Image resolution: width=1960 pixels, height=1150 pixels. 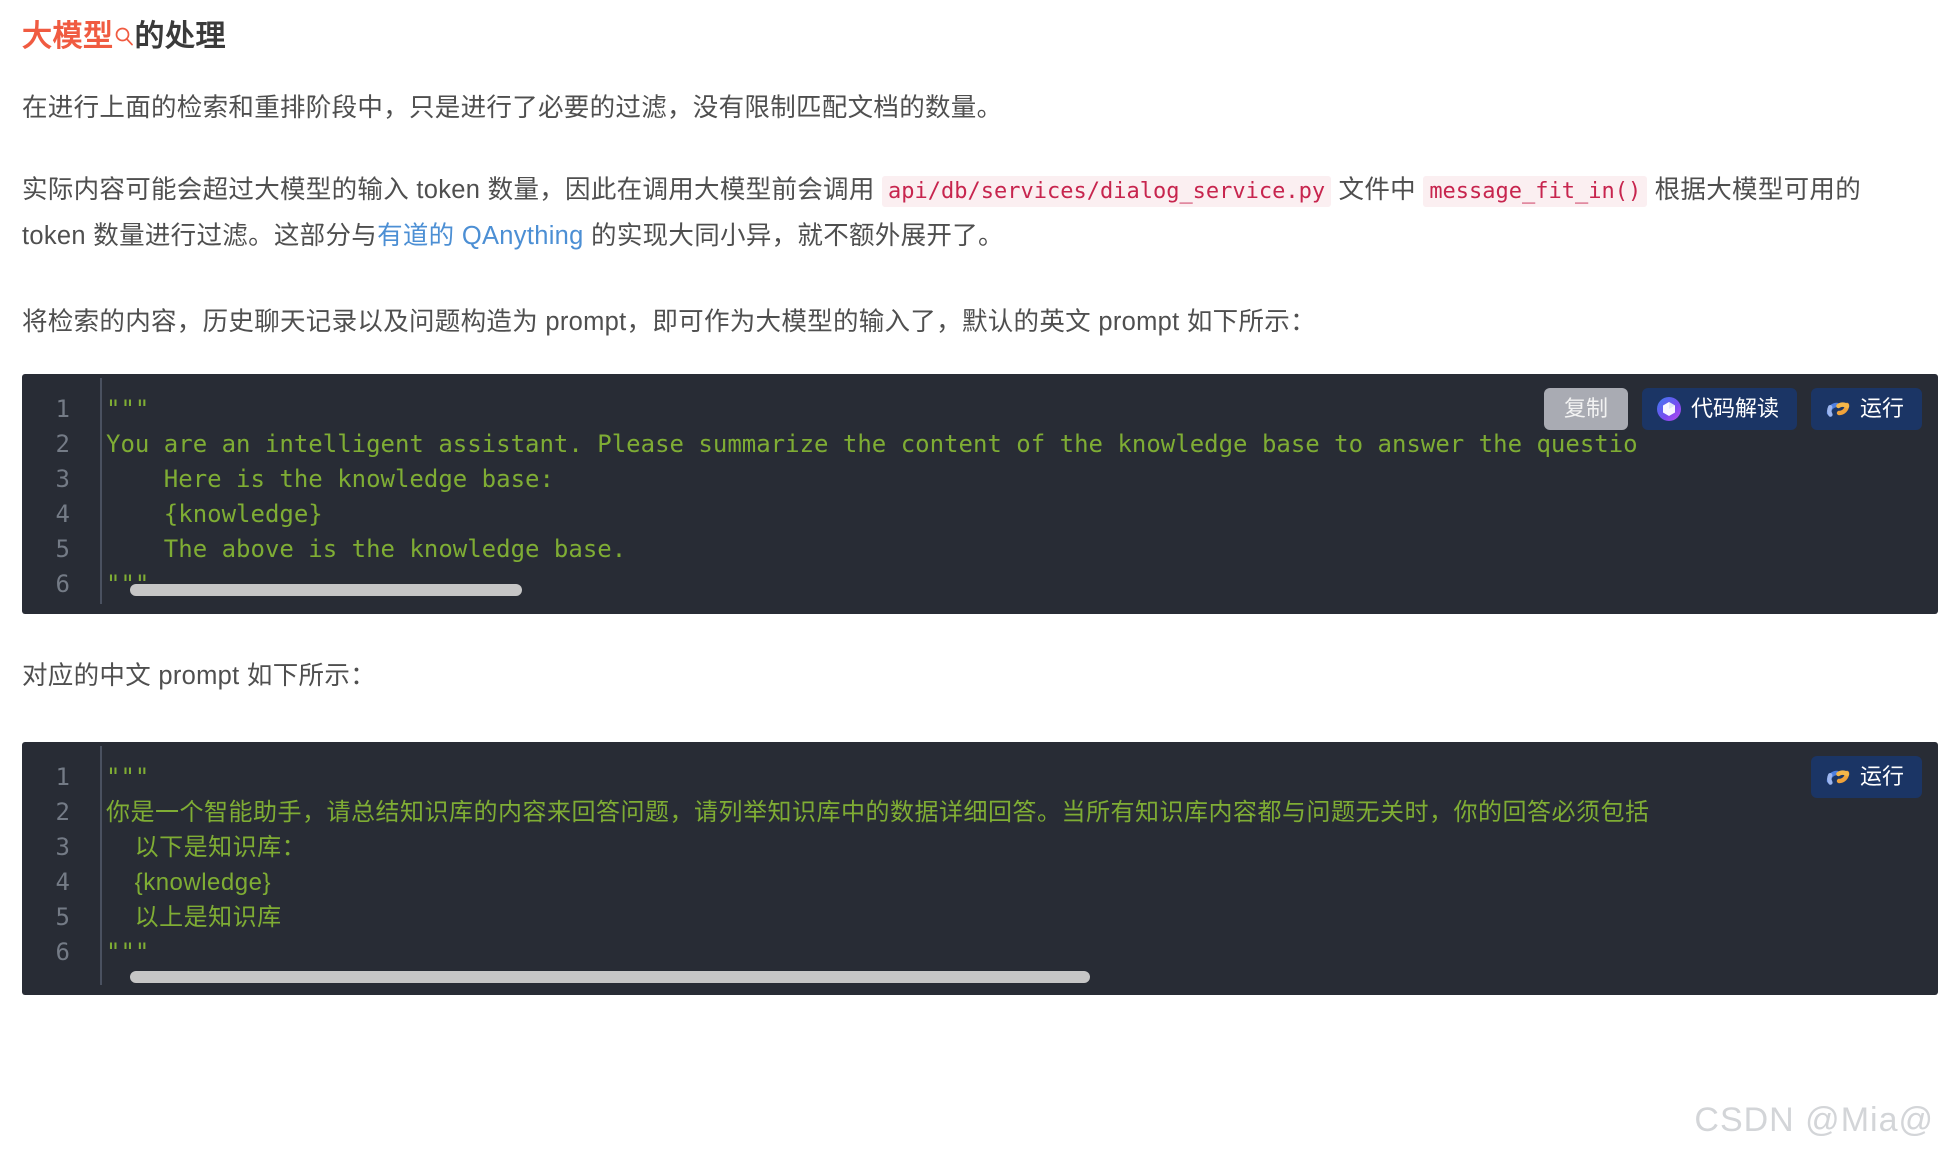 I want to click on page-title-rest: 的处理, so click(x=180, y=36).